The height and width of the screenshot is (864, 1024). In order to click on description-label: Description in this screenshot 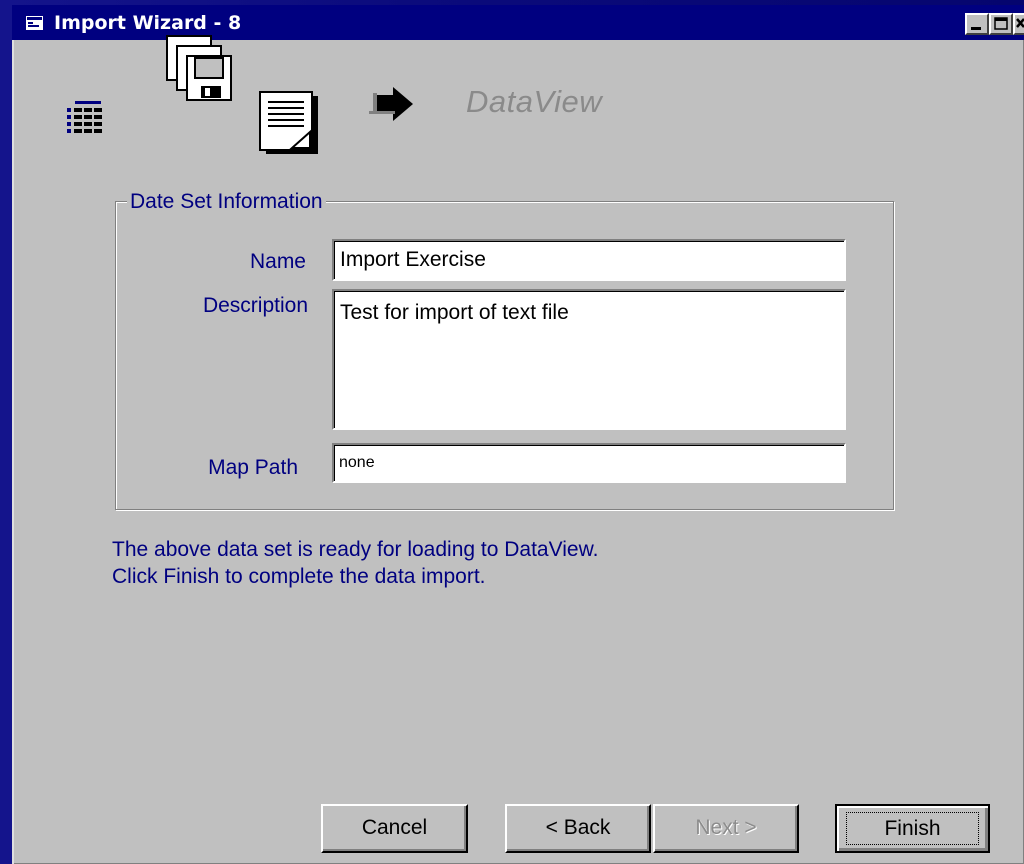, I will do `click(255, 305)`.